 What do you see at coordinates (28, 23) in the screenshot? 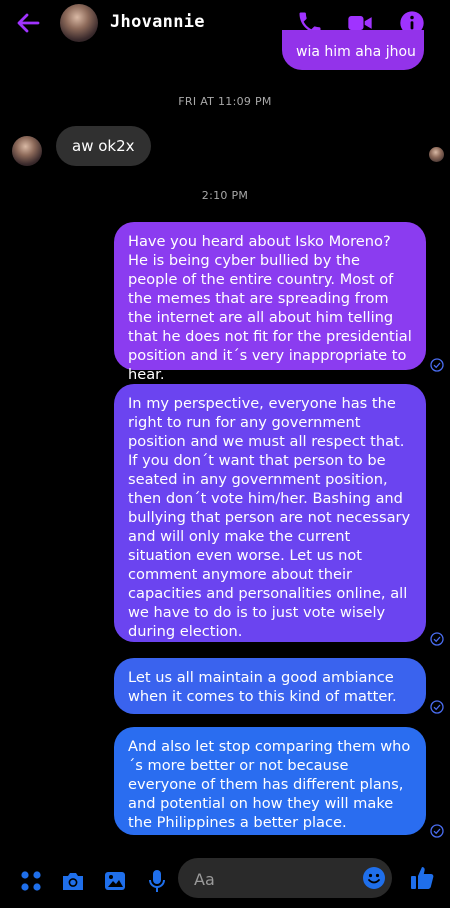
I see `back-arrow-icon` at bounding box center [28, 23].